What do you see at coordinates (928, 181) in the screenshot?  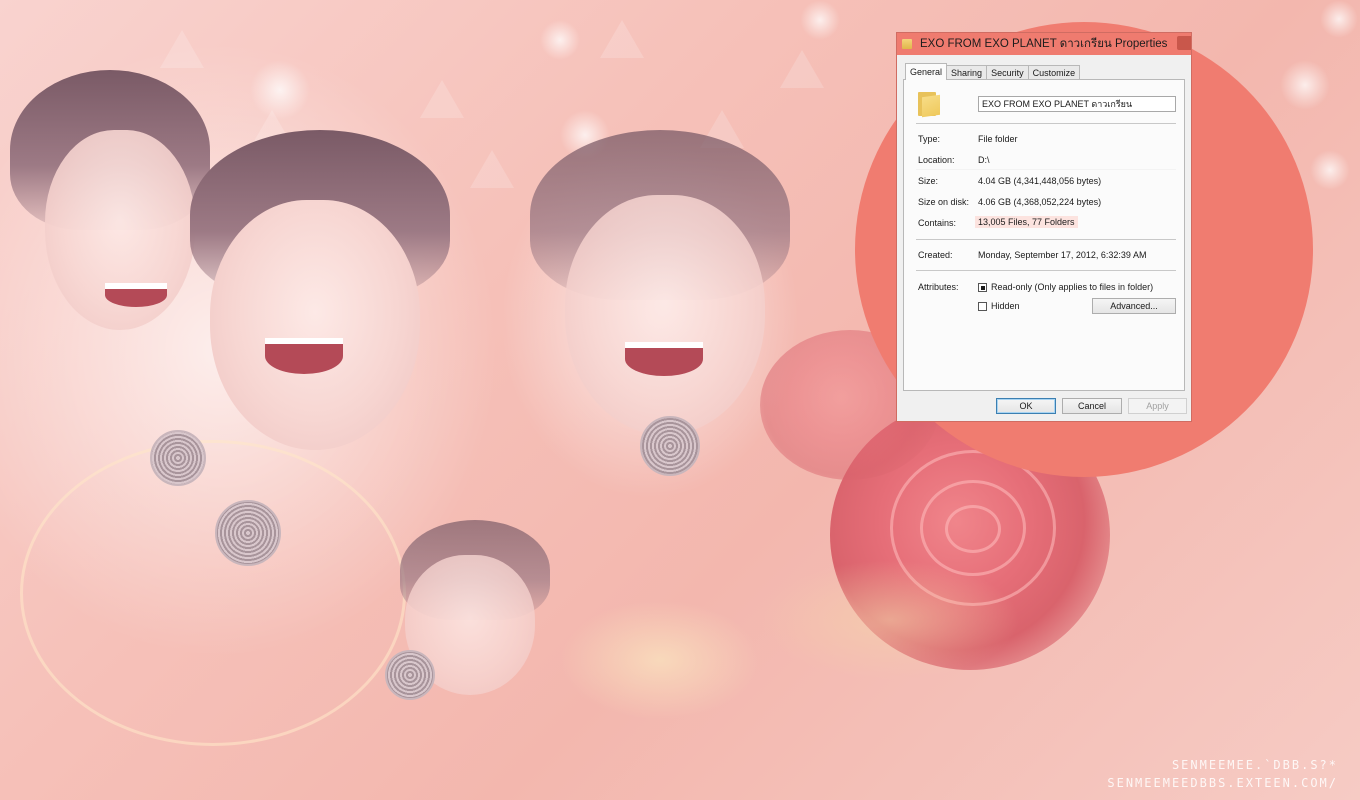 I see `size-label: Size:` at bounding box center [928, 181].